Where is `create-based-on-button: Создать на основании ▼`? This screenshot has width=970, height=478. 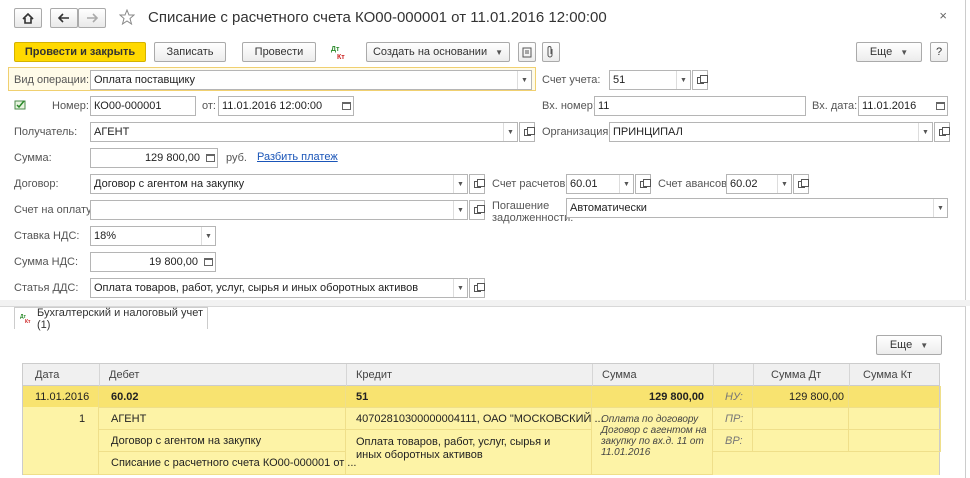
create-based-on-button: Создать на основании ▼ is located at coordinates (438, 52).